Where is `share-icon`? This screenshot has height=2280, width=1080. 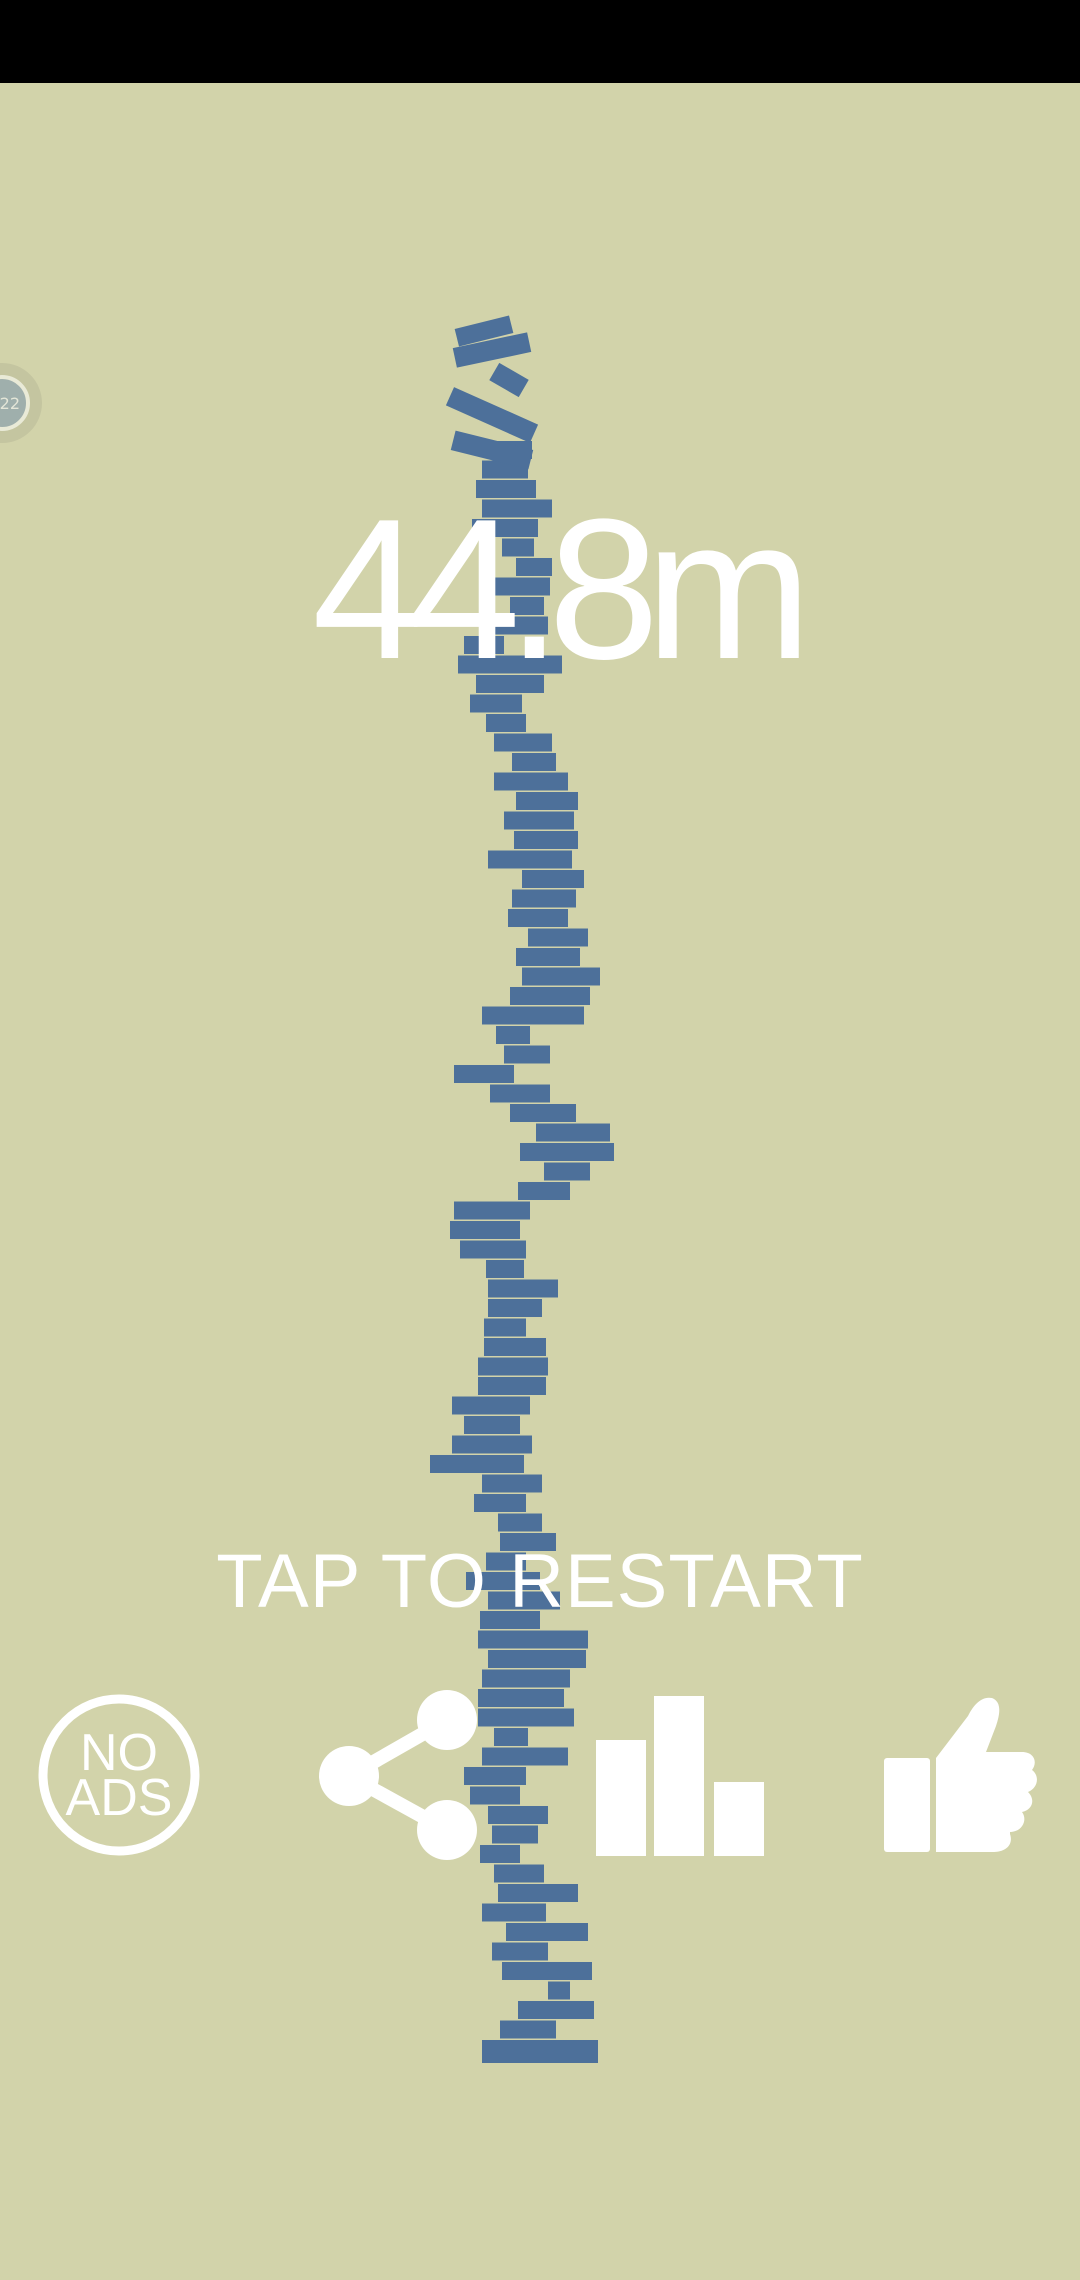 share-icon is located at coordinates (398, 1775).